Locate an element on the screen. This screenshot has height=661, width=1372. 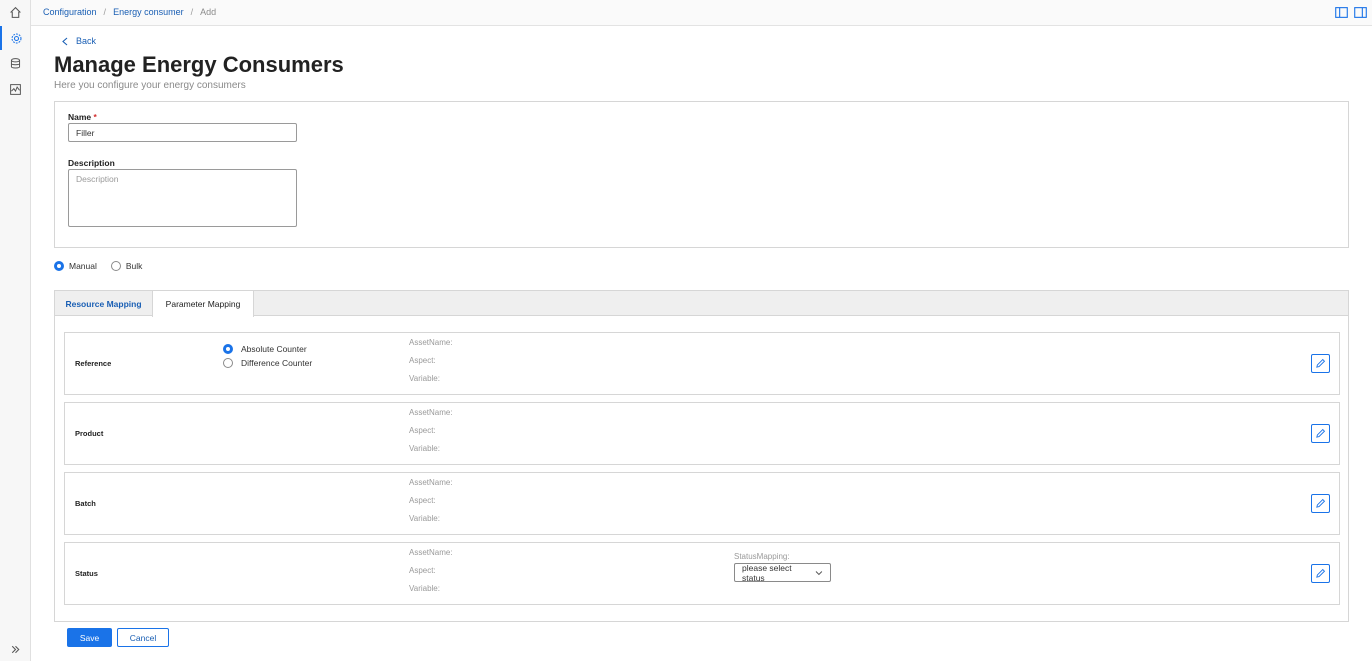
left-panel-icon is located at coordinates (1341, 12).